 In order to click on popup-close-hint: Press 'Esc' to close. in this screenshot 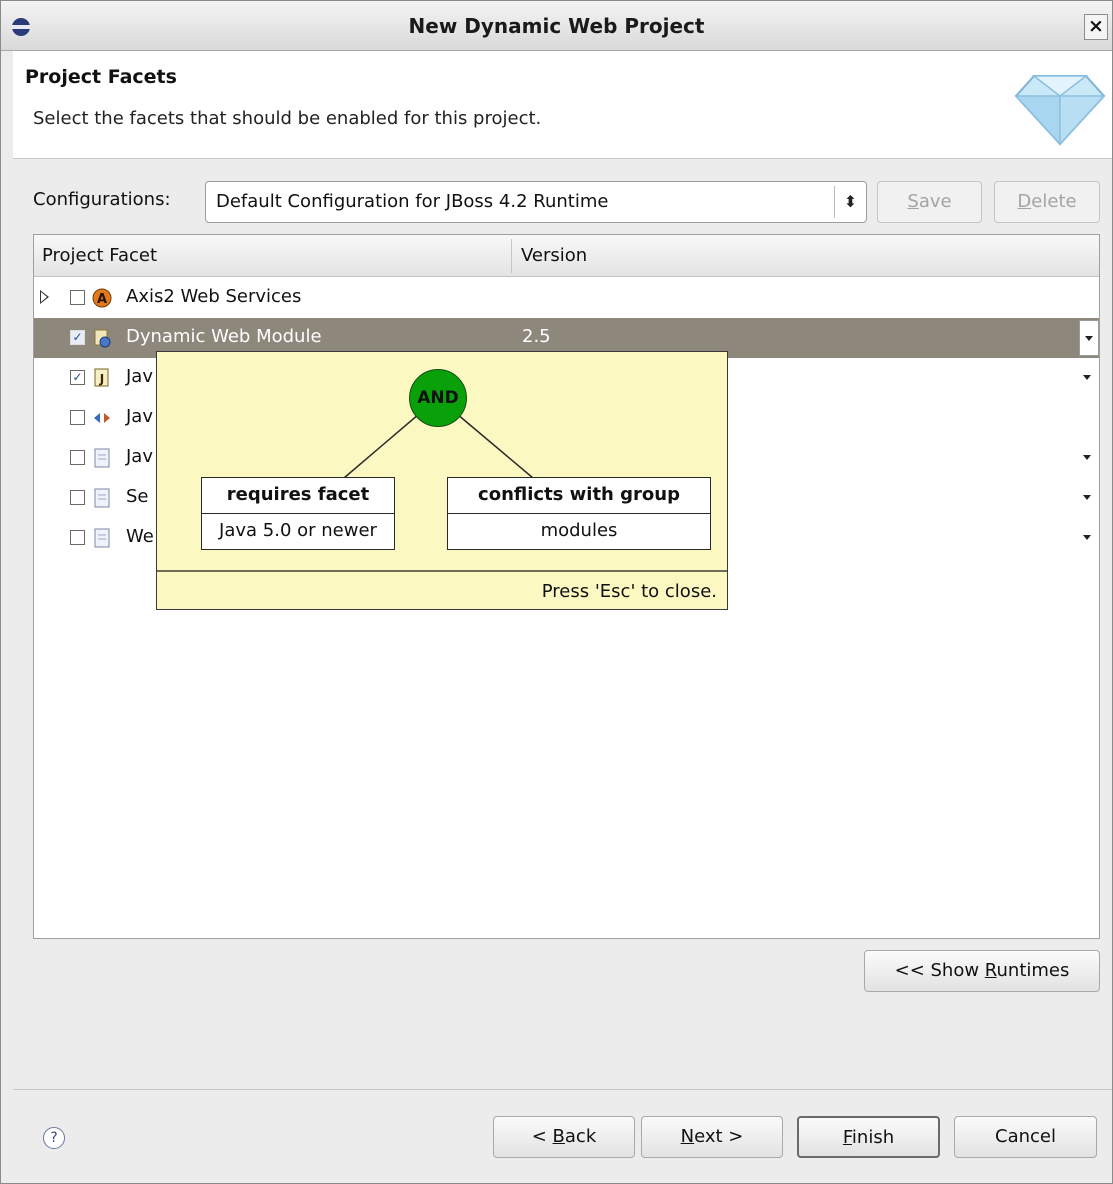, I will do `click(629, 591)`.